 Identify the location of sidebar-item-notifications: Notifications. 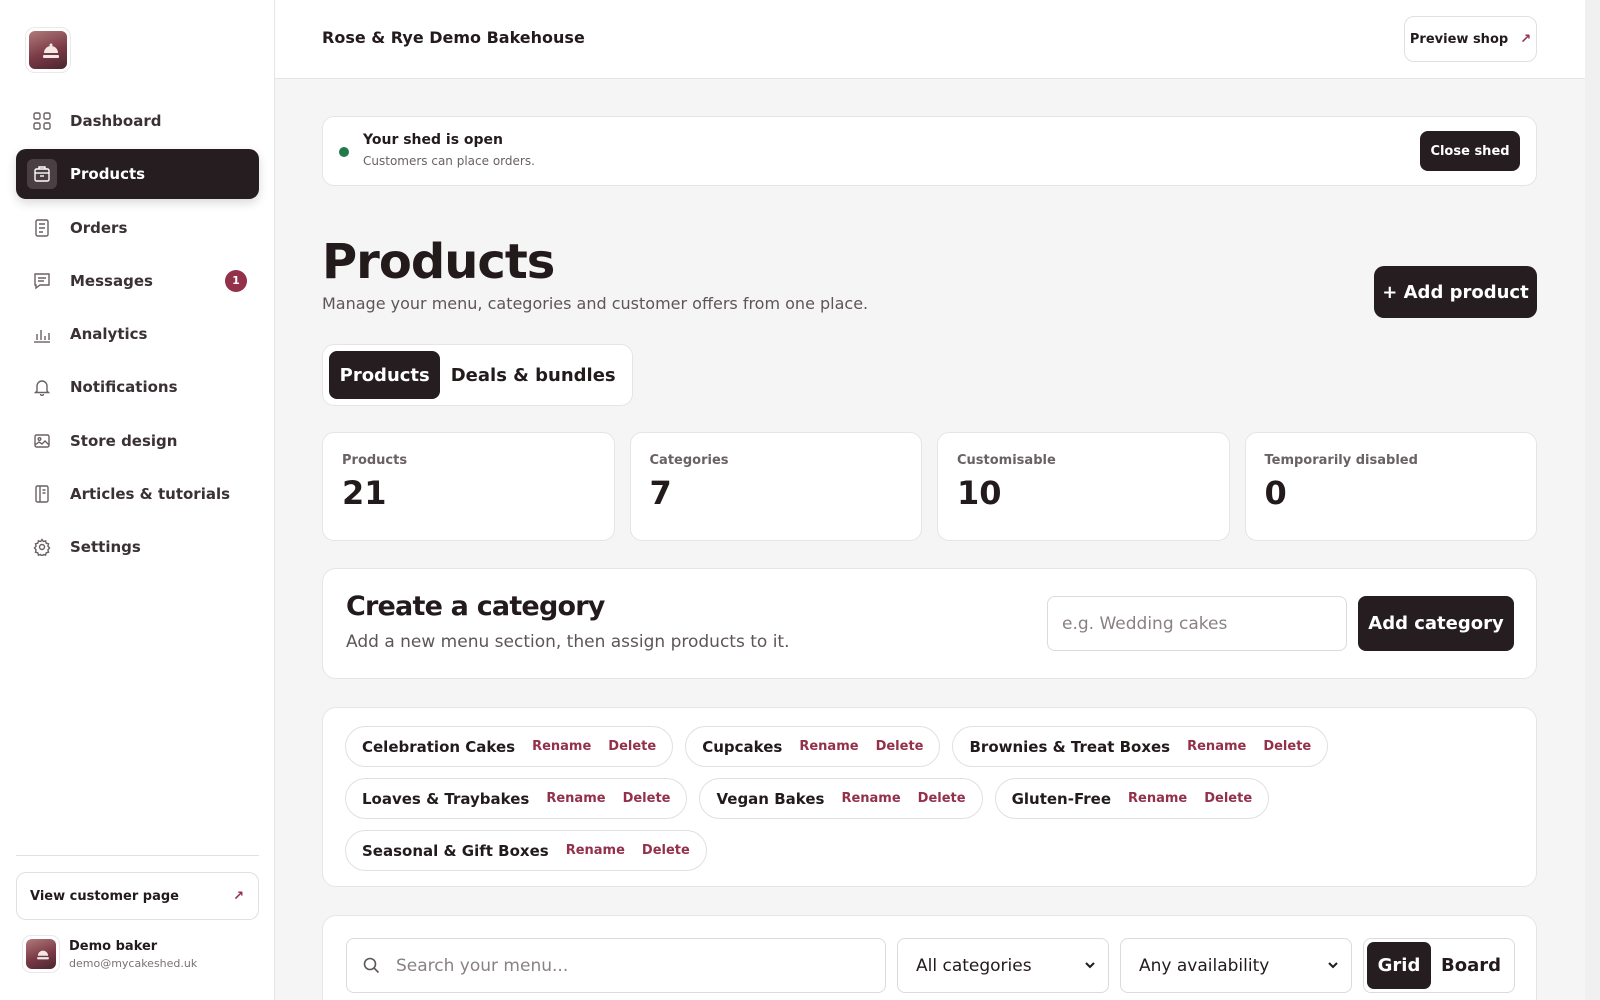
(137, 387).